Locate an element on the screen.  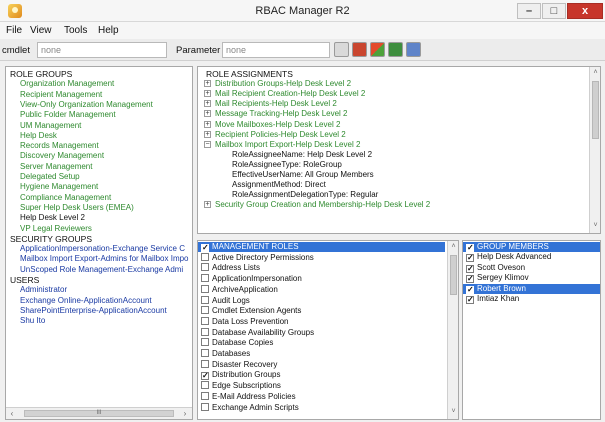
scroll-left-icon: ‹ is located at coordinates (12, 413).